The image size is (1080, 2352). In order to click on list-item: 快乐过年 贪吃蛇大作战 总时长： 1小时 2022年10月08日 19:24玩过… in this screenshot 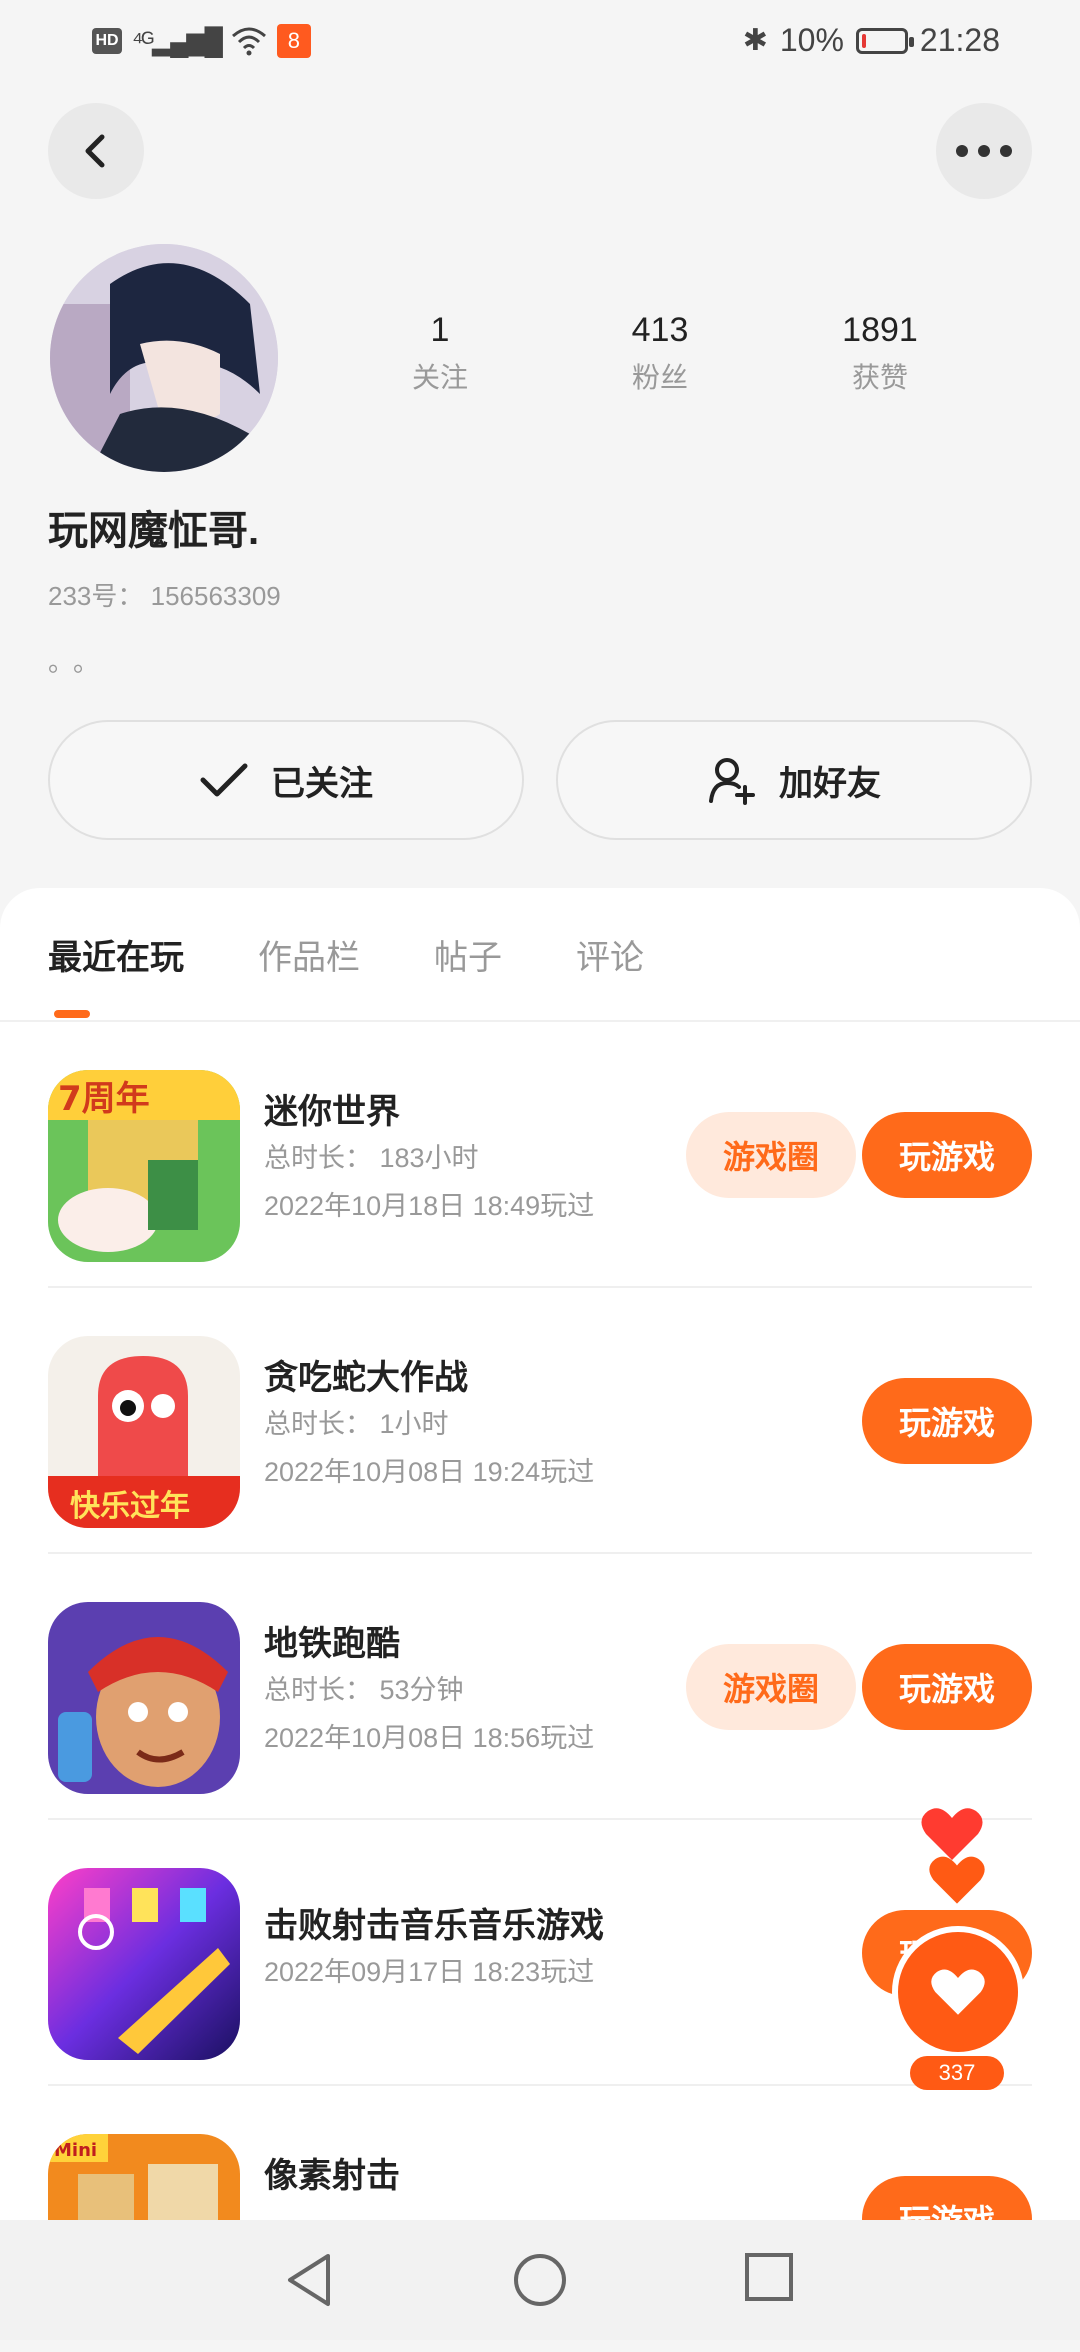, I will do `click(540, 1421)`.